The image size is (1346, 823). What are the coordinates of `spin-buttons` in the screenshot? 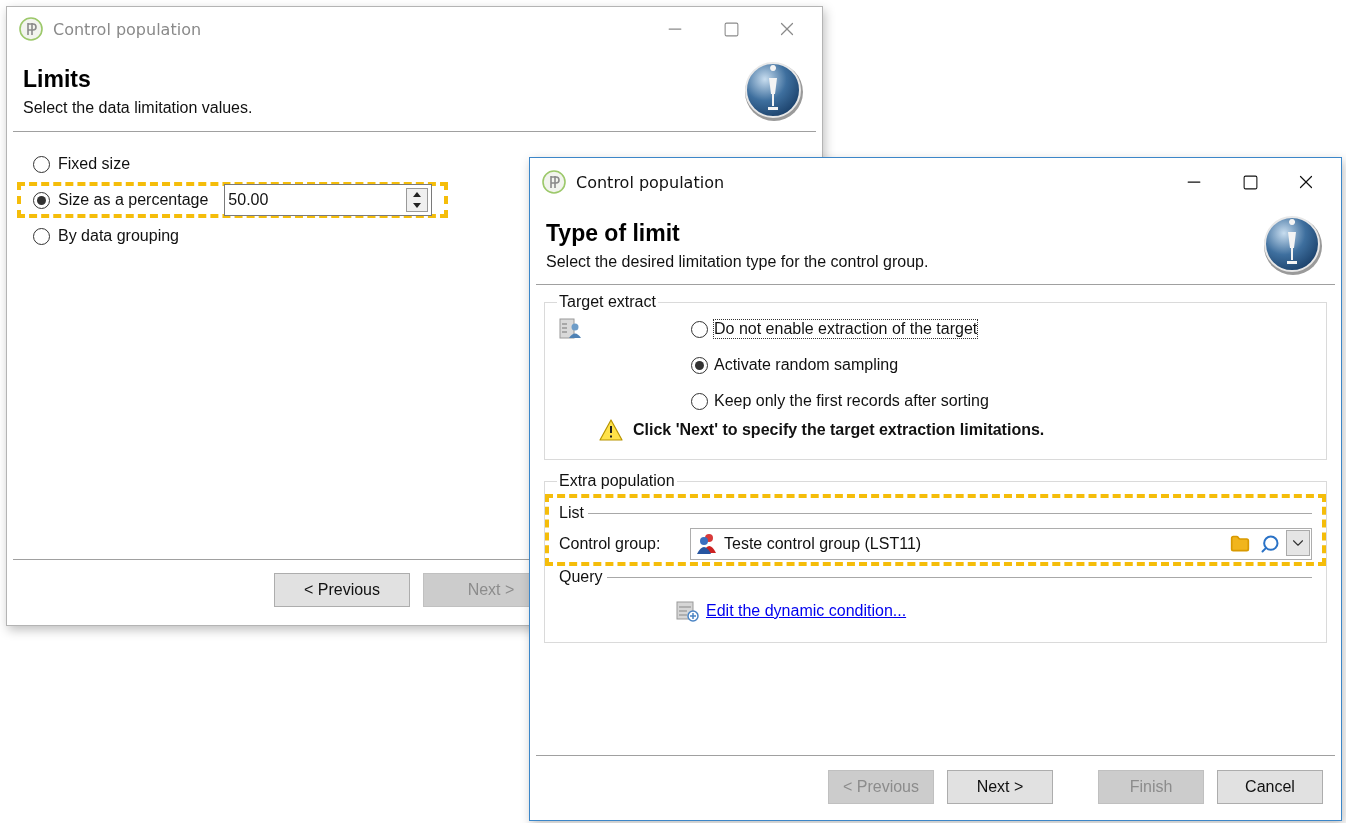 It's located at (417, 200).